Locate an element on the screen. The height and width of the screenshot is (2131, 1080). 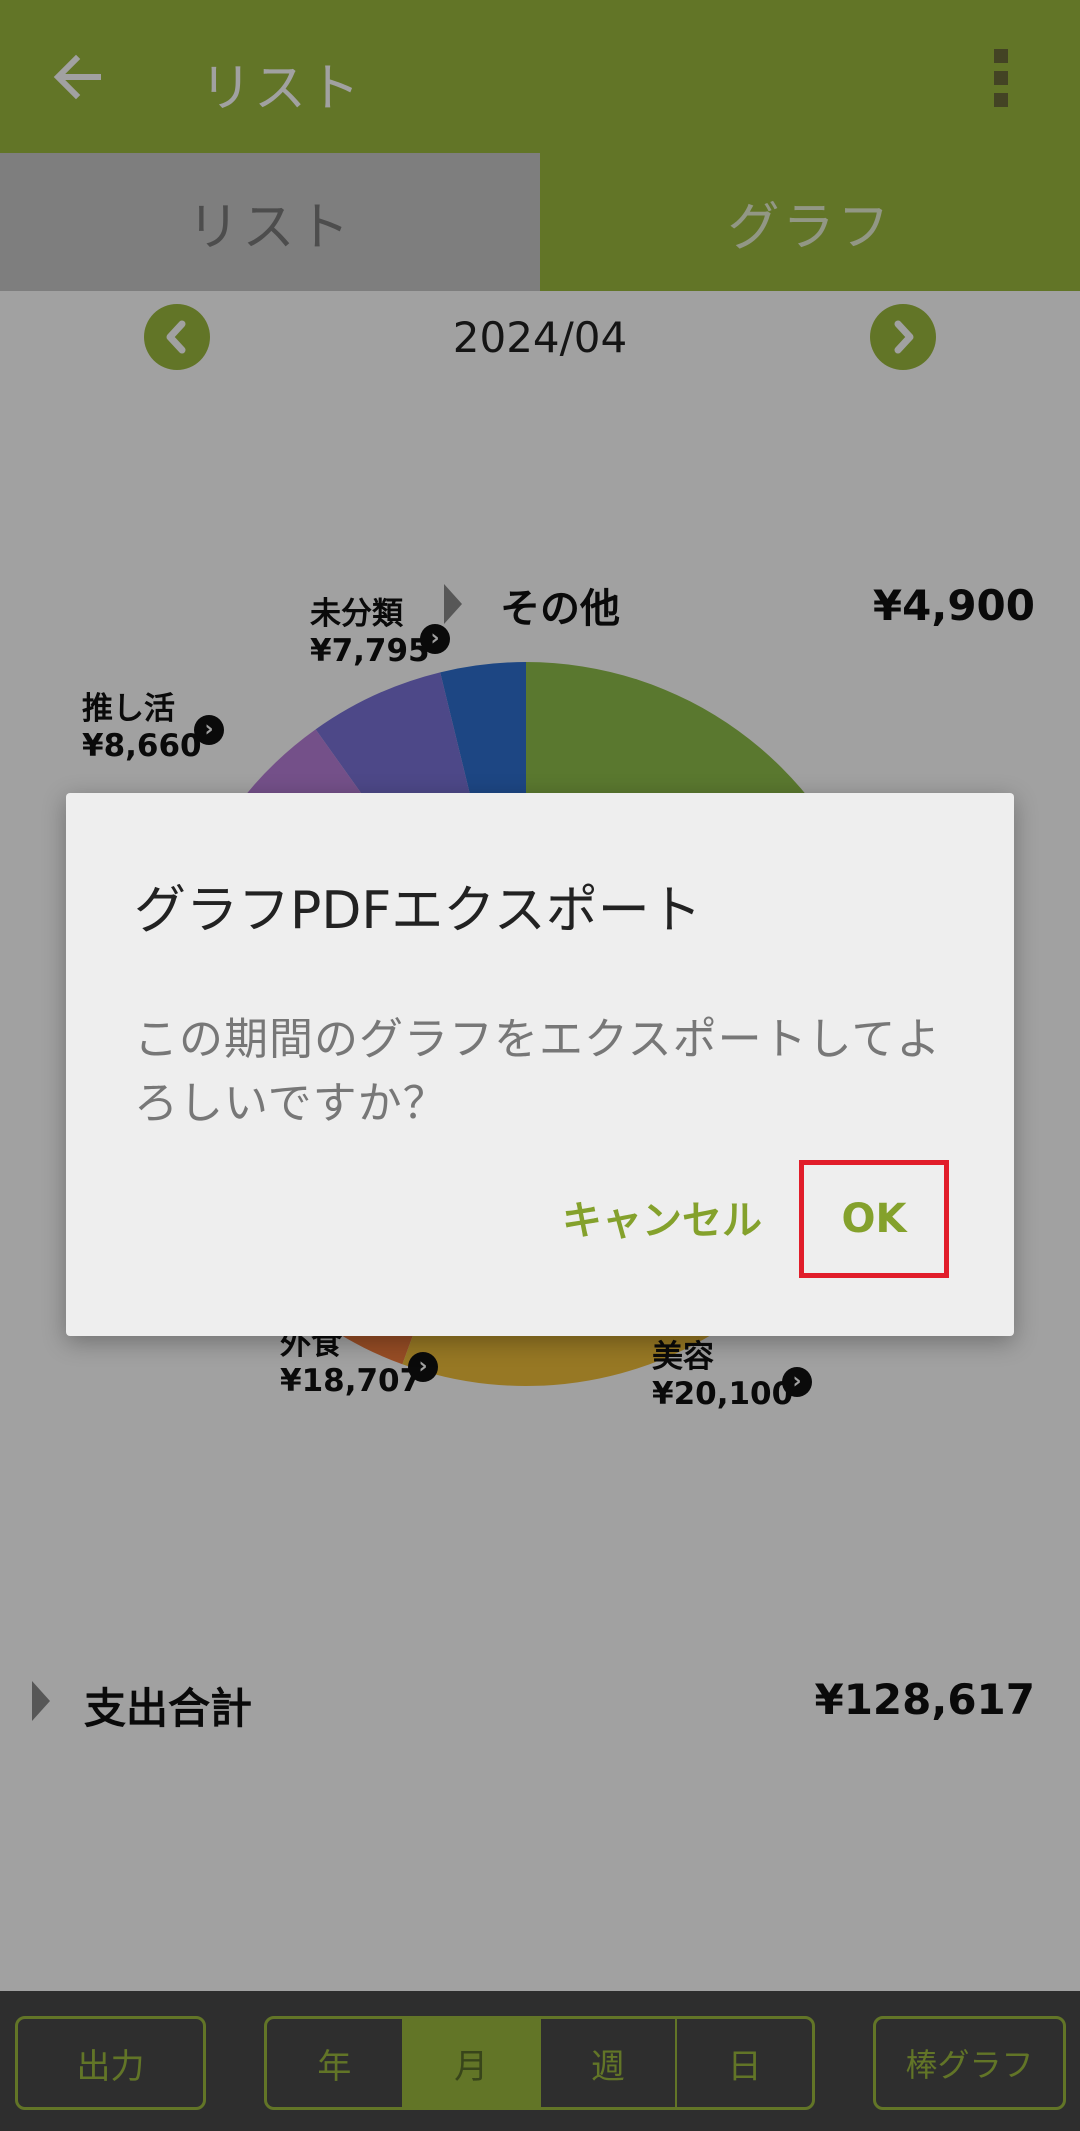
dialog-message: この期間のグラフをエクスポートしてよろしいですか？ is located at coordinates (538, 1071).